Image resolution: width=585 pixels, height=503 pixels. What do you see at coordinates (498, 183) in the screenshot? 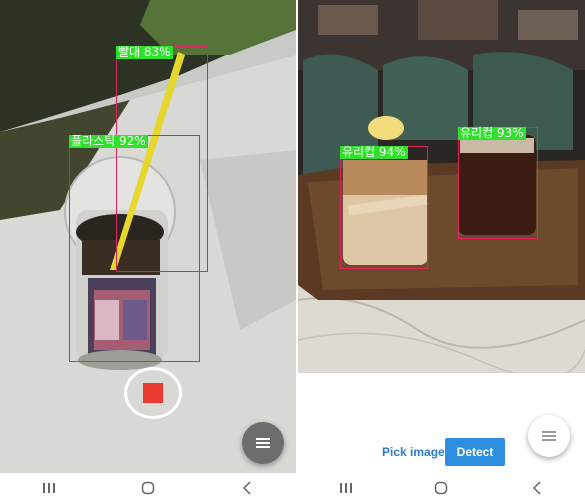
I see `detection-box: 유리컵 93%` at bounding box center [498, 183].